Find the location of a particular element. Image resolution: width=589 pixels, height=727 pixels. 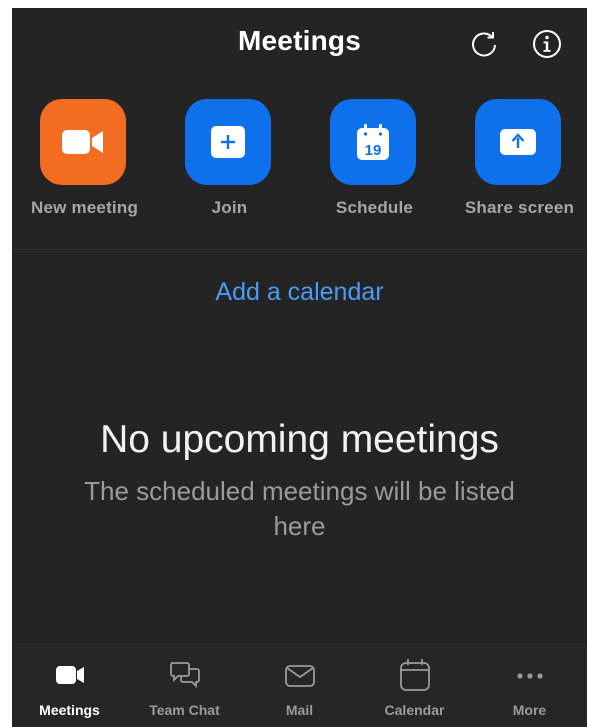

new-meeting-button is located at coordinates (83, 142).